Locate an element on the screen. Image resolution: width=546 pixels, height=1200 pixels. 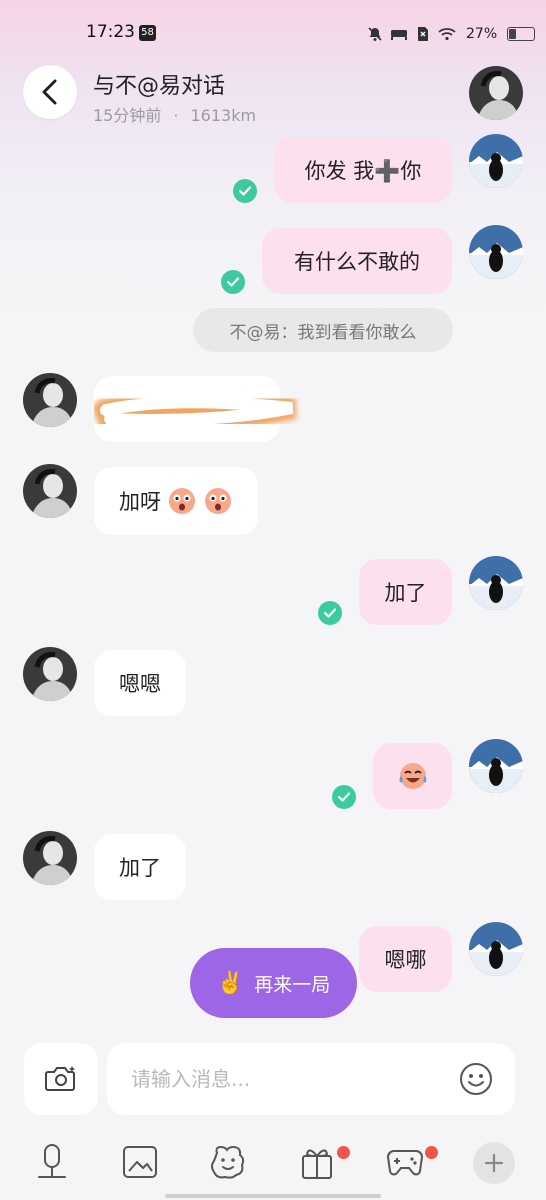
message-input-box is located at coordinates (311, 1079).